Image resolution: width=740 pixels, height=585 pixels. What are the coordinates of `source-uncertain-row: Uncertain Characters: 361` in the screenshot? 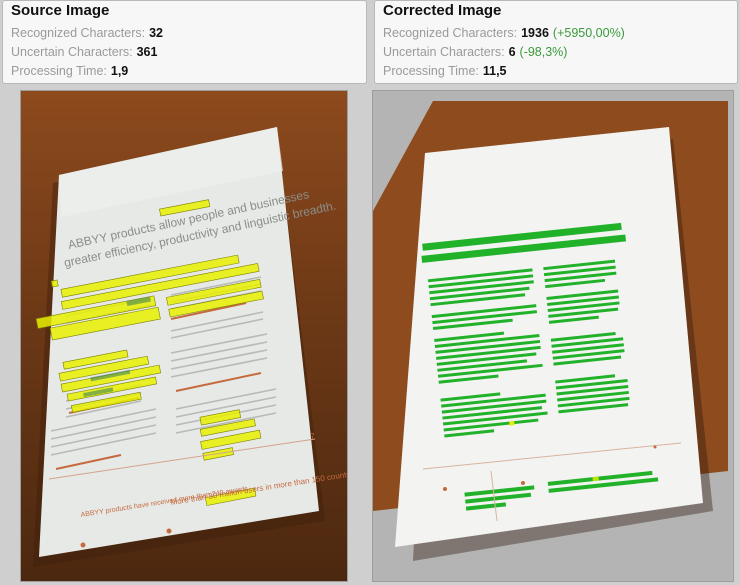 It's located at (84, 52).